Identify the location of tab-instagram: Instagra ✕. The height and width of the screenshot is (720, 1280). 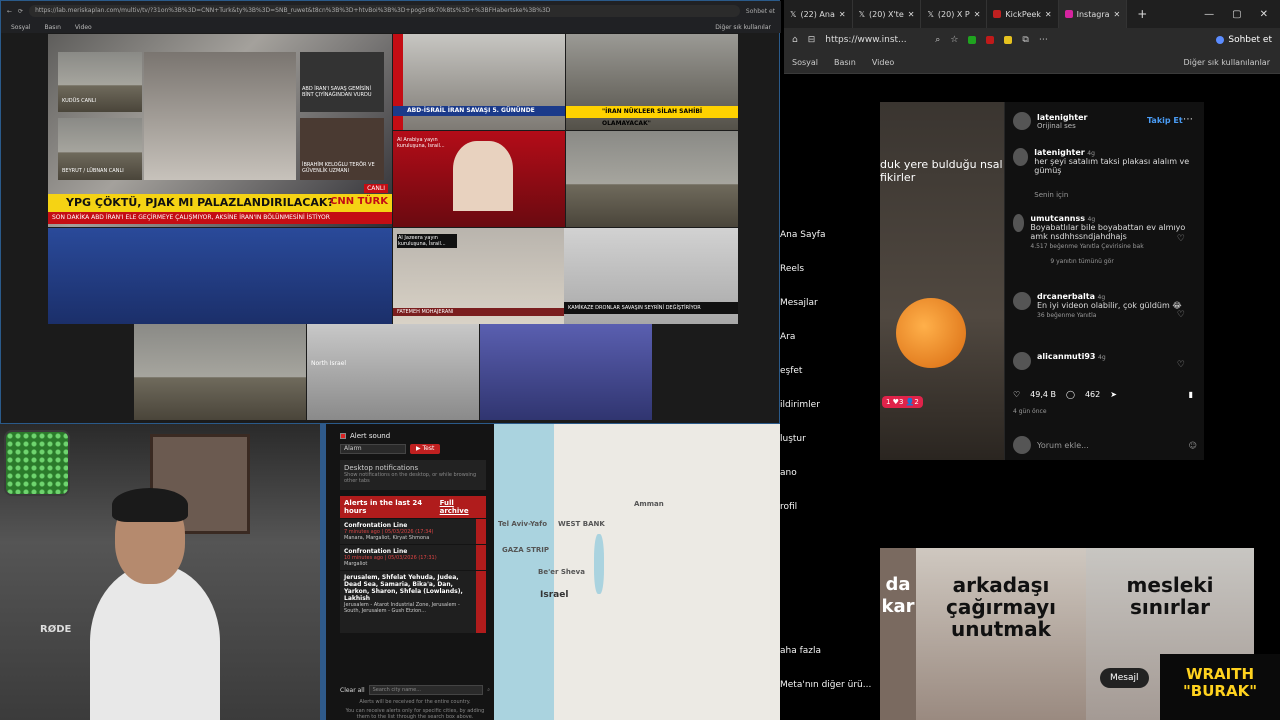
(1093, 14).